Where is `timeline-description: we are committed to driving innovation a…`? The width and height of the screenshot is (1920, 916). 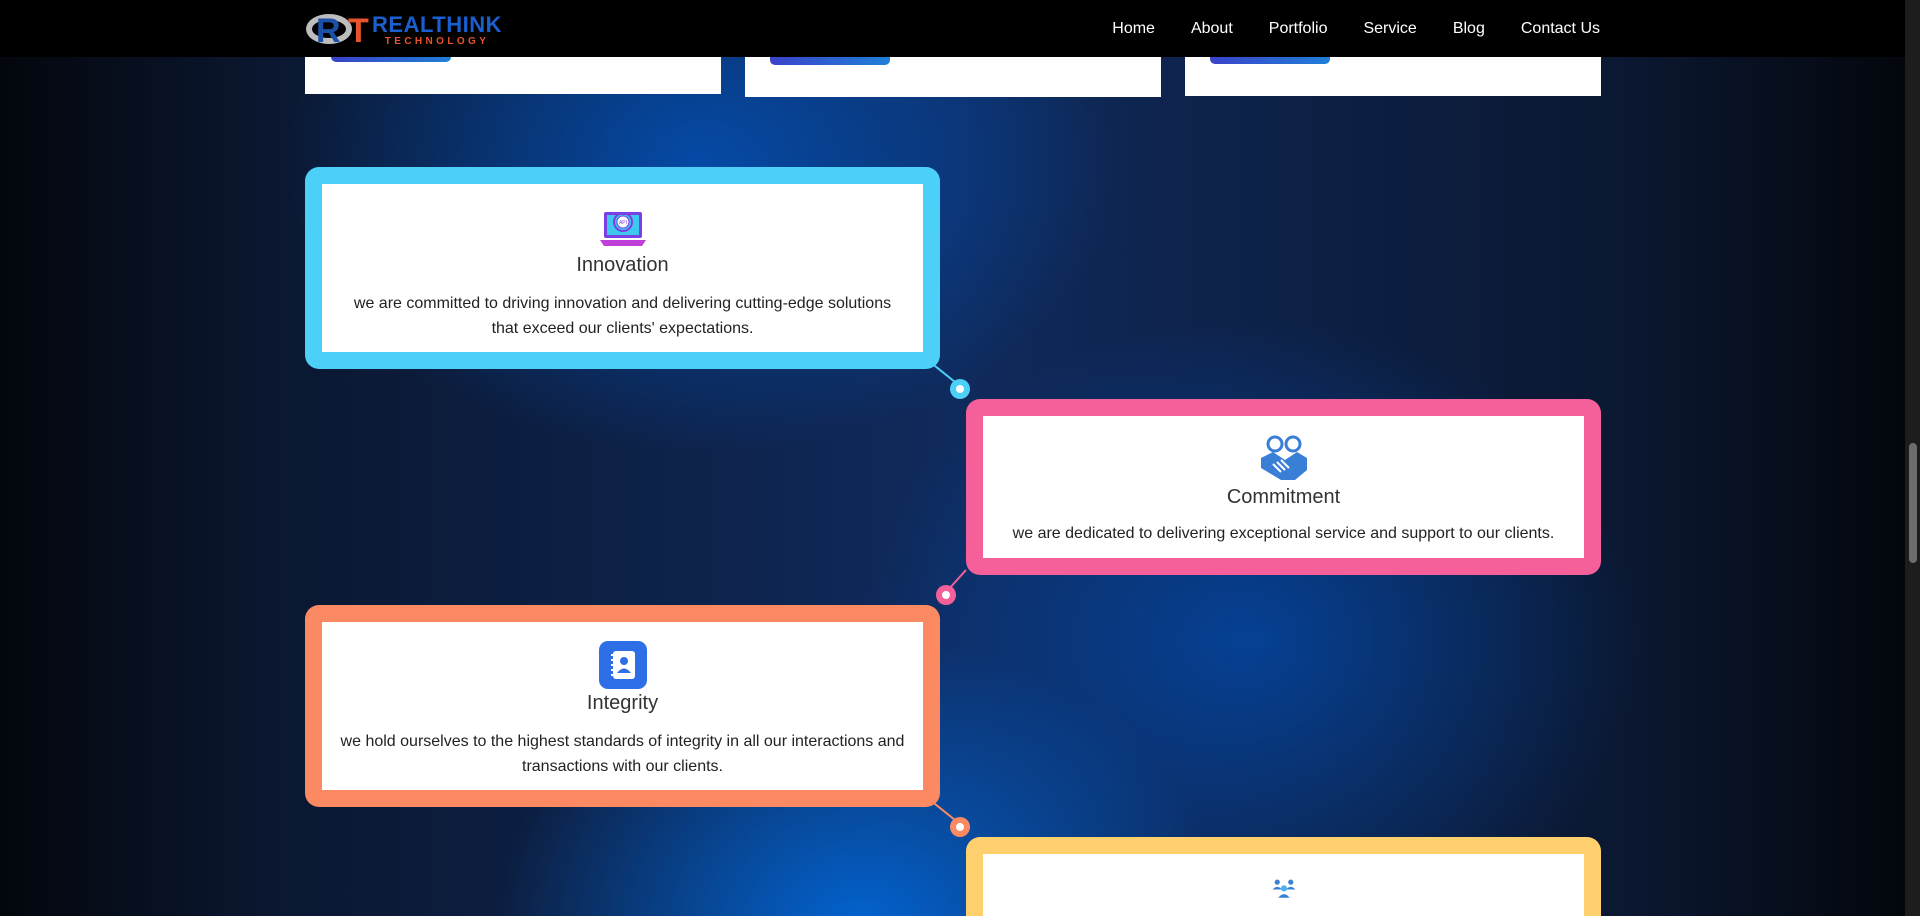 timeline-description: we are committed to driving innovation a… is located at coordinates (622, 316).